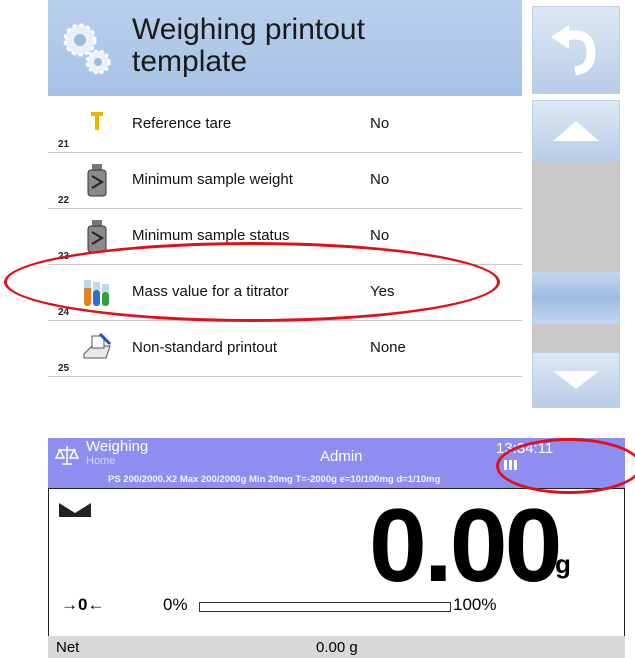 The width and height of the screenshot is (635, 658). Describe the element at coordinates (96, 293) in the screenshot. I see `titrator-icon` at that location.